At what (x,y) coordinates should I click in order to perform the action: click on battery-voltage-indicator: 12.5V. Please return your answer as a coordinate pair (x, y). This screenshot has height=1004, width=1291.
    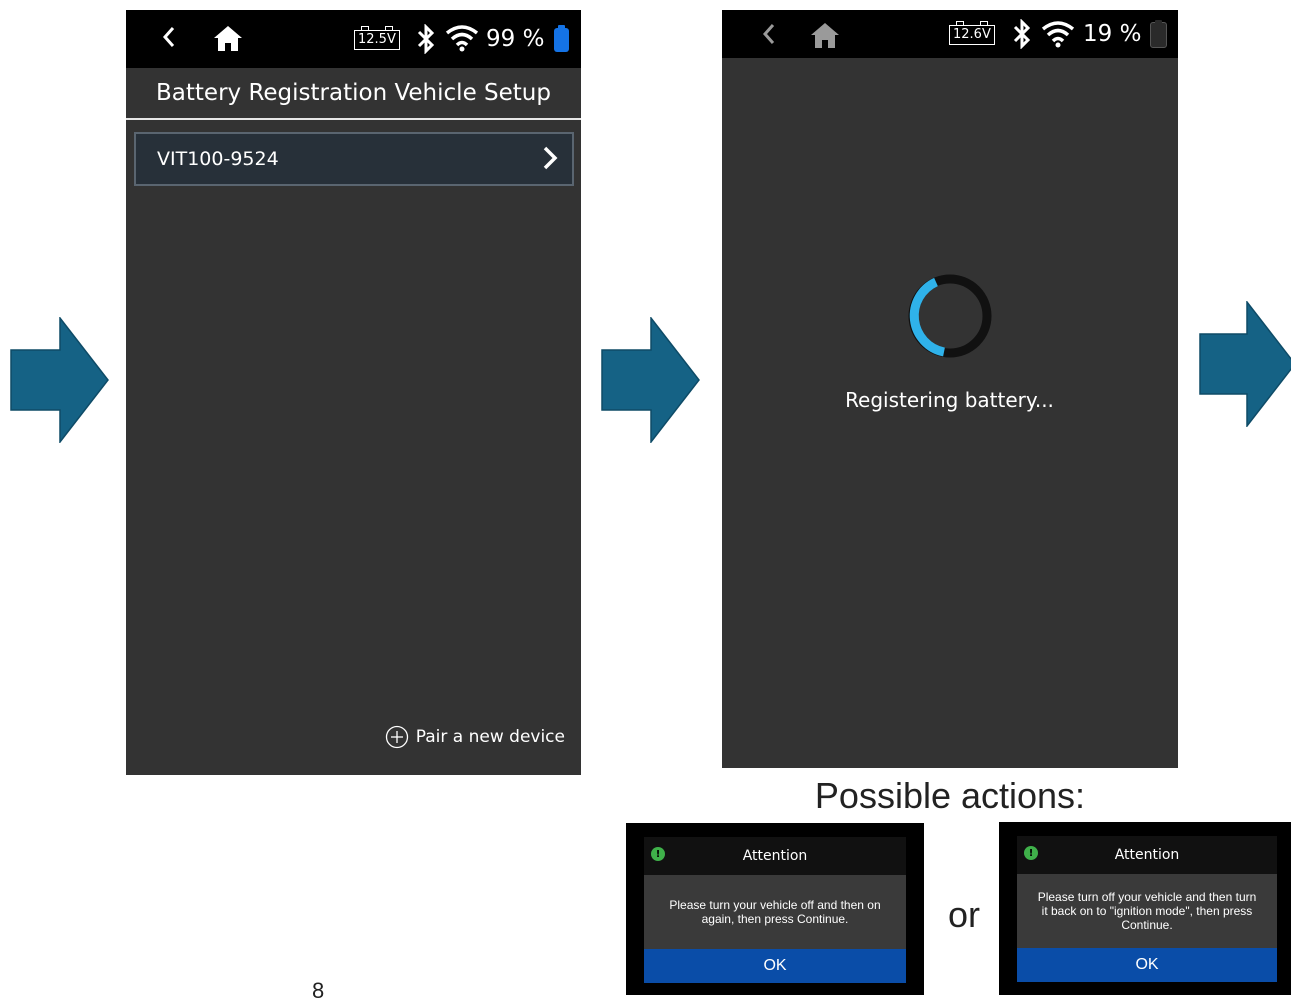
    Looking at the image, I should click on (377, 38).